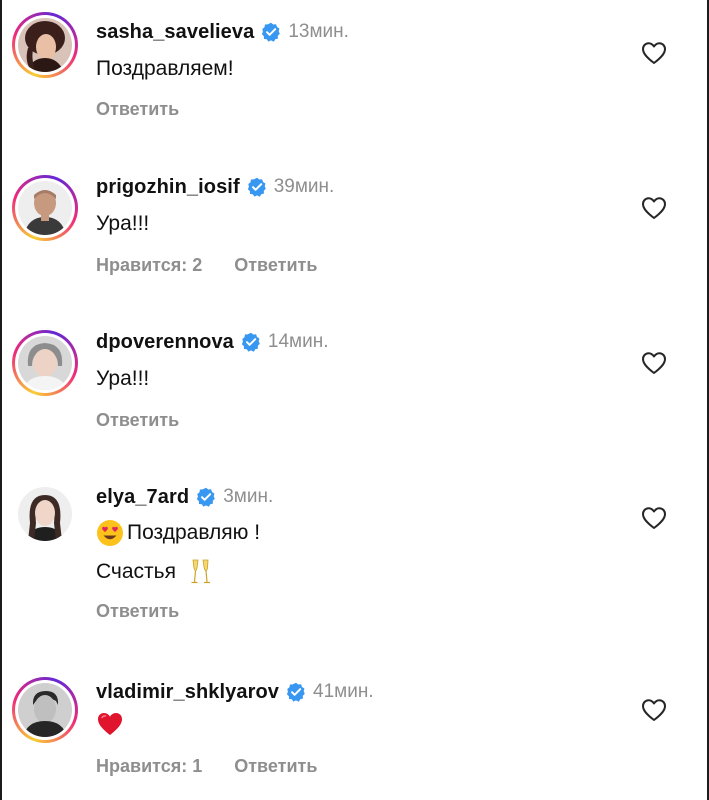 Image resolution: width=709 pixels, height=800 pixels. I want to click on avatar-container, so click(45, 514).